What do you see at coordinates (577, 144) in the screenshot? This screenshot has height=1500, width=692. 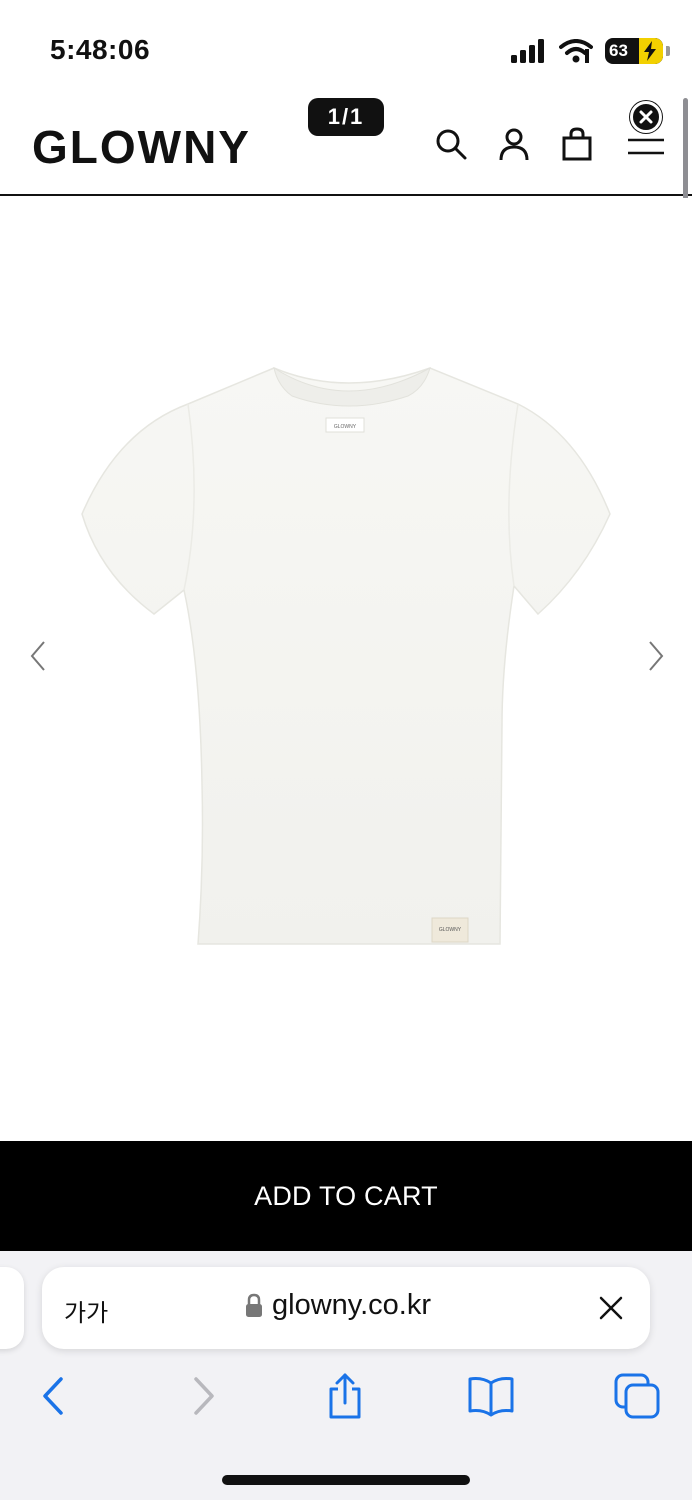 I see `shopping-bag-icon` at bounding box center [577, 144].